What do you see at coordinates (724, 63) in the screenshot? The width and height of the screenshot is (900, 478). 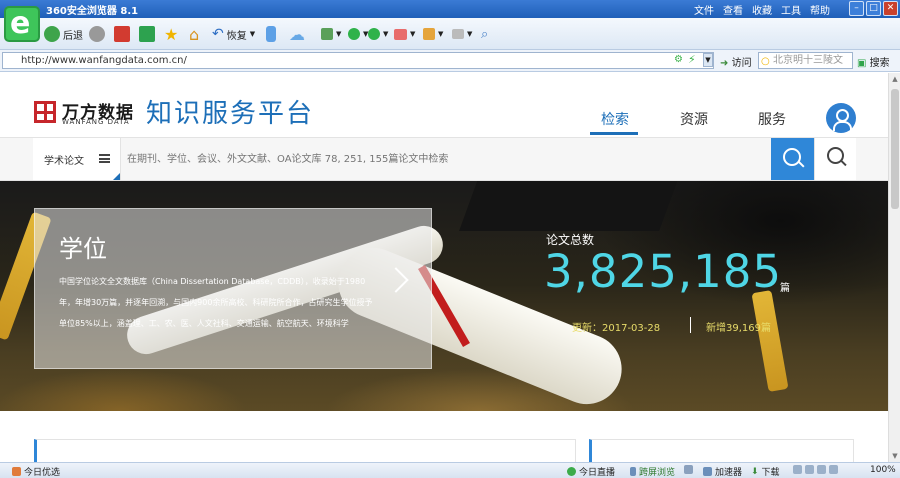 I see `visit-icon: ➜` at bounding box center [724, 63].